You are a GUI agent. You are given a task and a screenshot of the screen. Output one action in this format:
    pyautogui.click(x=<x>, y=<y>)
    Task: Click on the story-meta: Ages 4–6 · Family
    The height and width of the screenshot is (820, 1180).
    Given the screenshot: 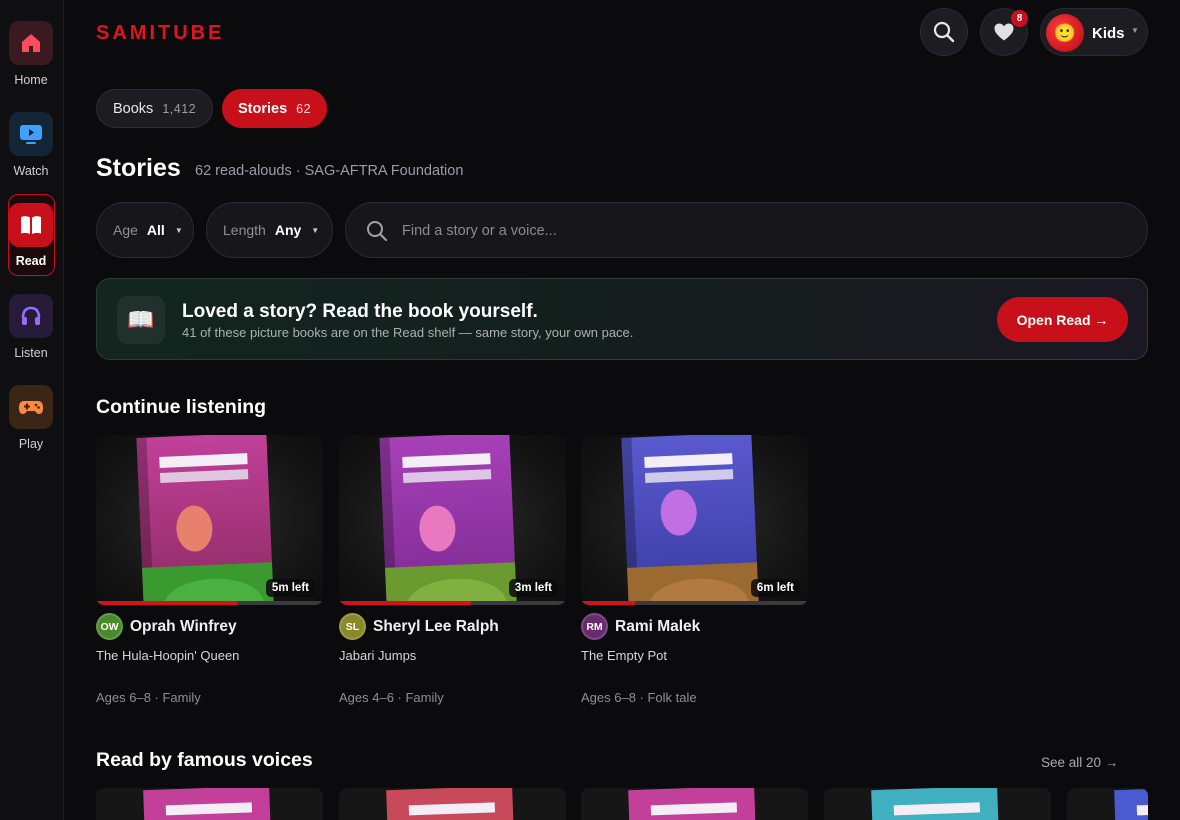 What is the action you would take?
    pyautogui.click(x=391, y=697)
    